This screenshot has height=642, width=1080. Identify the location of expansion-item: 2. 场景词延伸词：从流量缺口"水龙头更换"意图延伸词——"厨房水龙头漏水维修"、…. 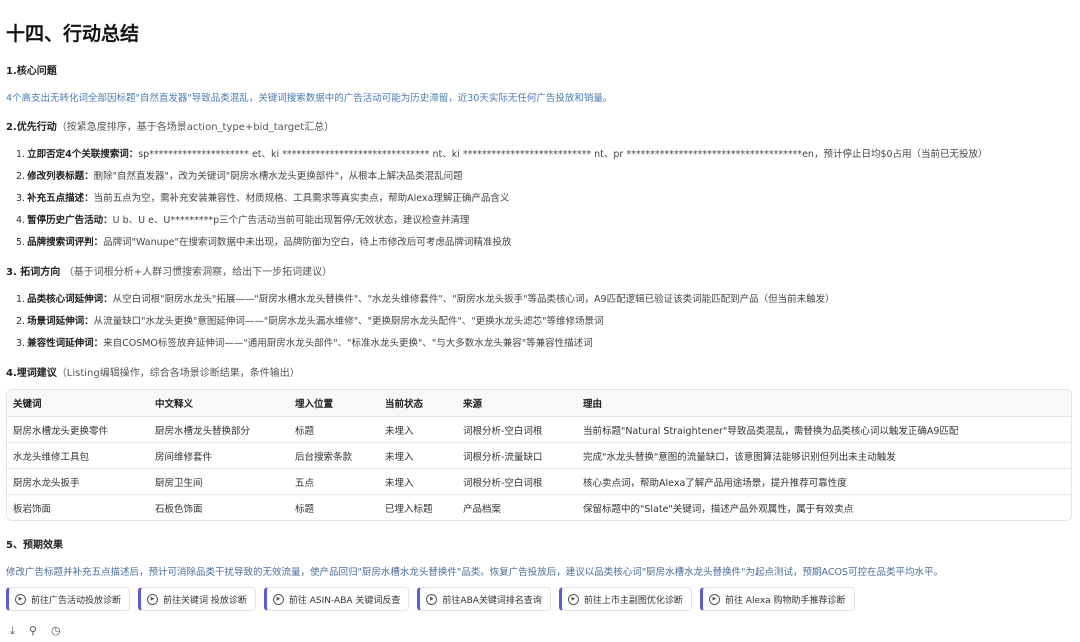
(310, 321).